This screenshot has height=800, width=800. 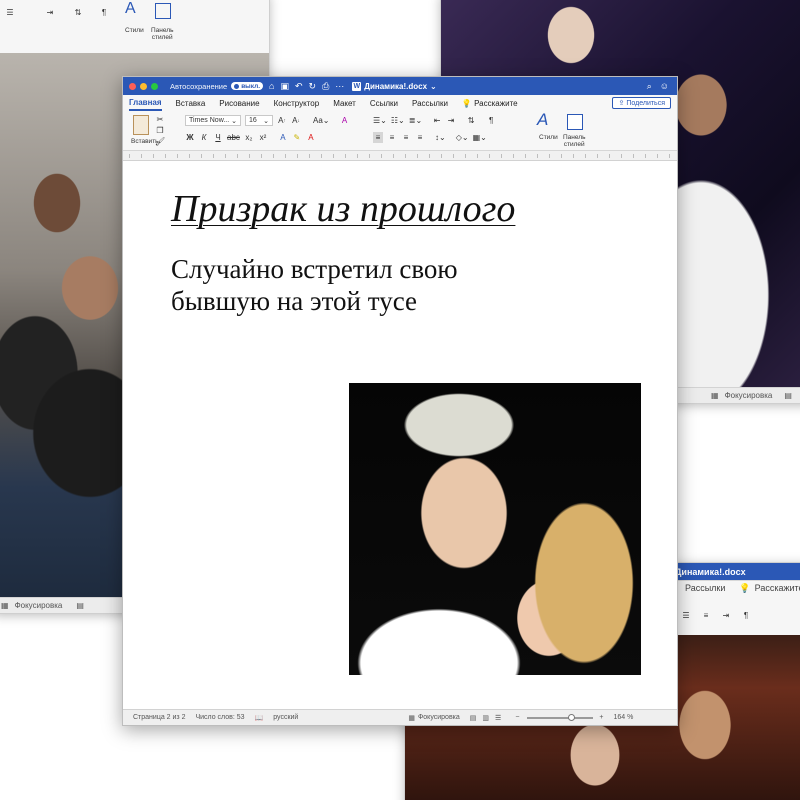 What do you see at coordinates (282, 120) in the screenshot?
I see `grow-font-icon: A ↑` at bounding box center [282, 120].